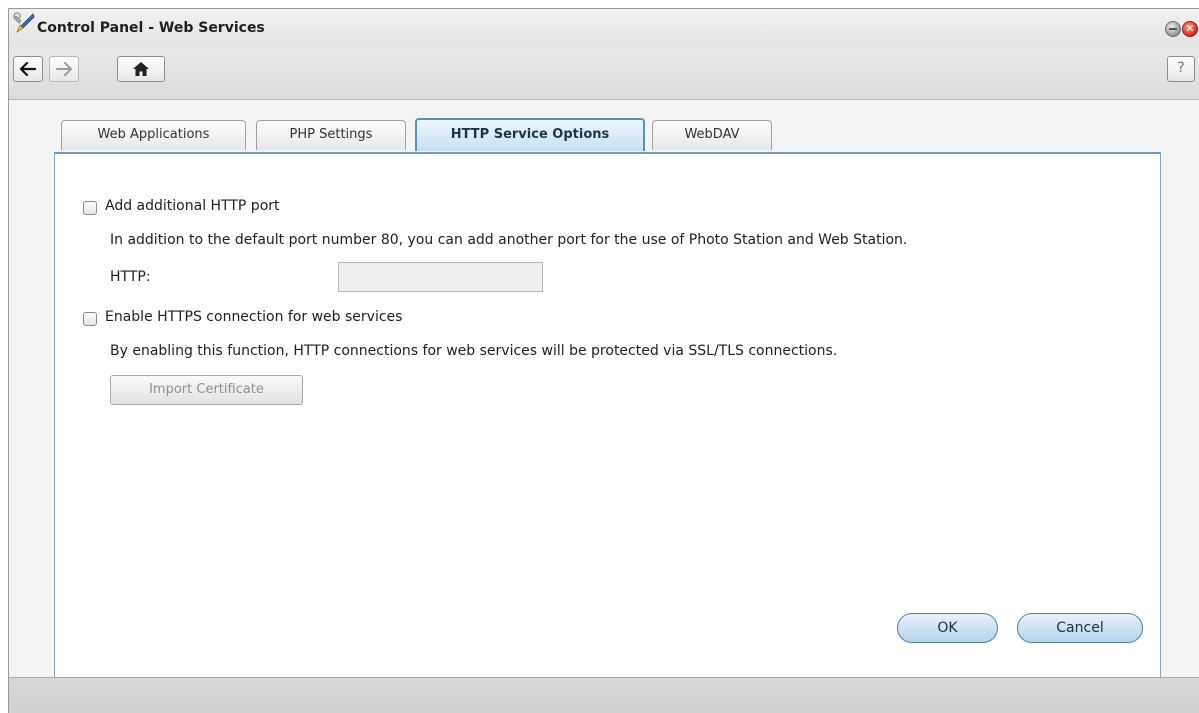  I want to click on home-button, so click(141, 69).